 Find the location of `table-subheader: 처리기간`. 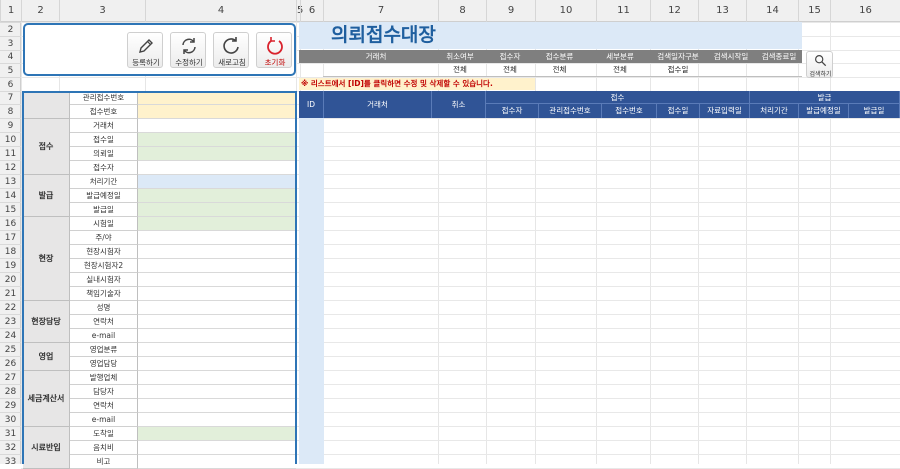

table-subheader: 처리기간 is located at coordinates (774, 111).